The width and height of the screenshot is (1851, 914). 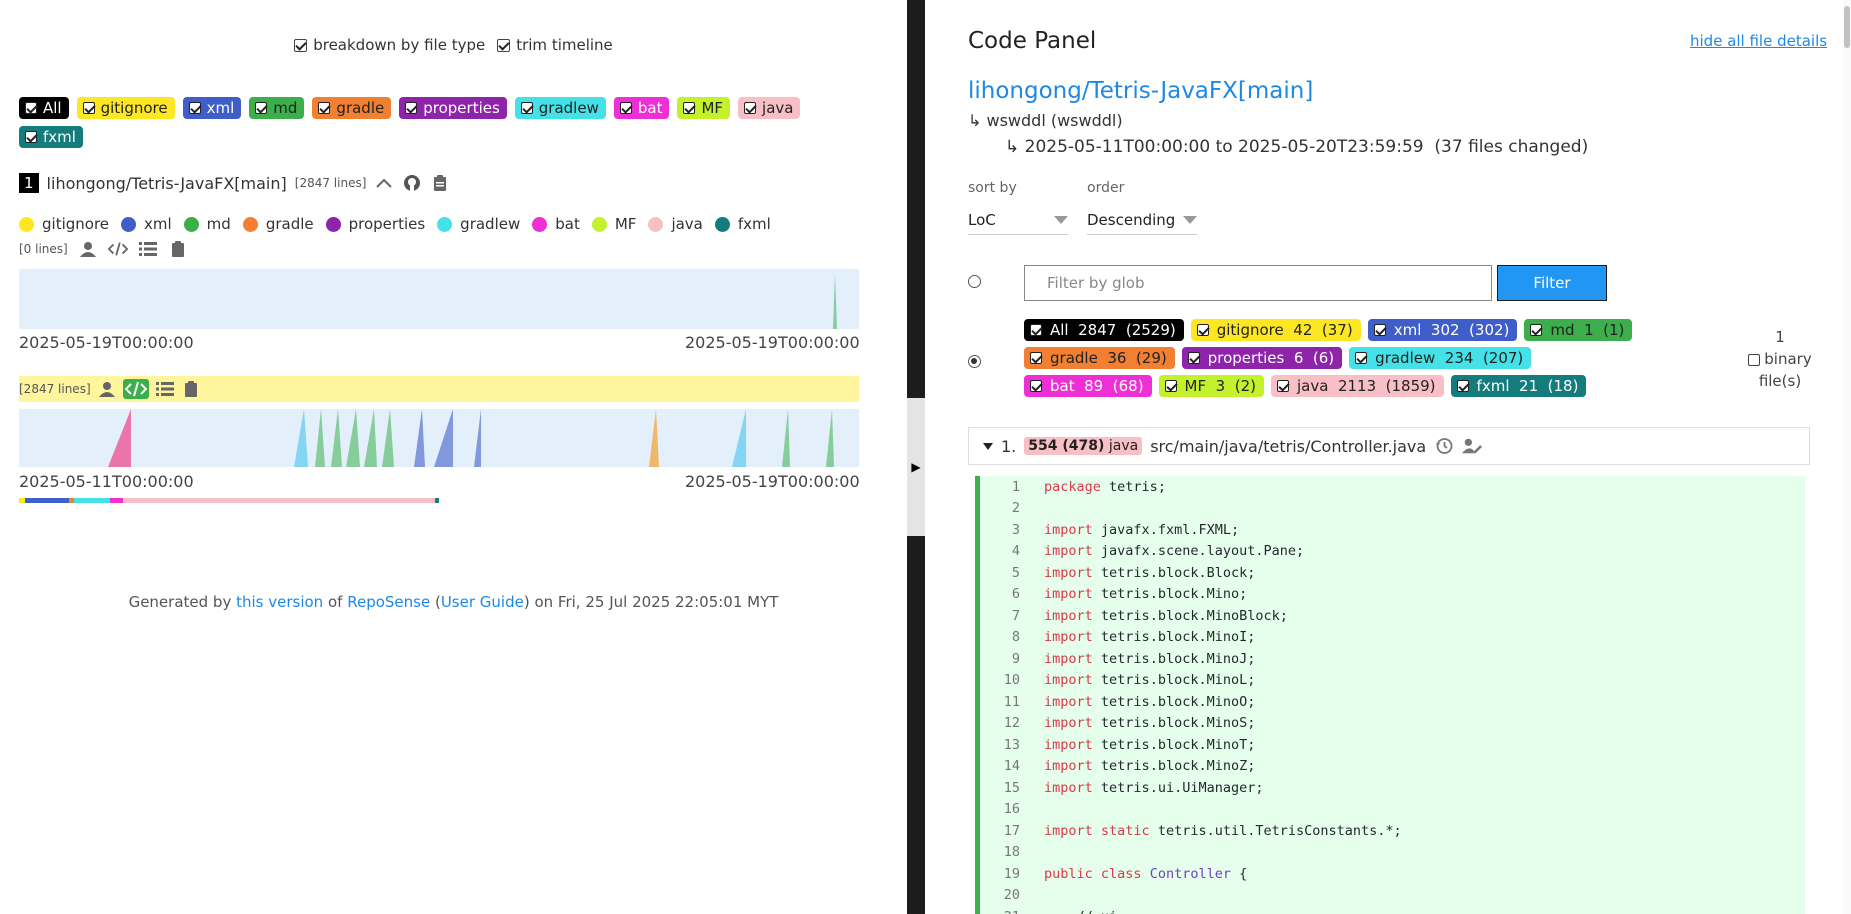 What do you see at coordinates (1847, 457) in the screenshot?
I see `page-scrollbar` at bounding box center [1847, 457].